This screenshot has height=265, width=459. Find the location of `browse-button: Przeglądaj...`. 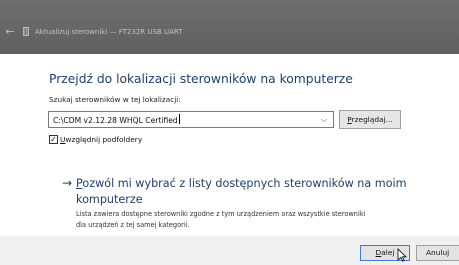

browse-button: Przeglądaj... is located at coordinates (370, 119).